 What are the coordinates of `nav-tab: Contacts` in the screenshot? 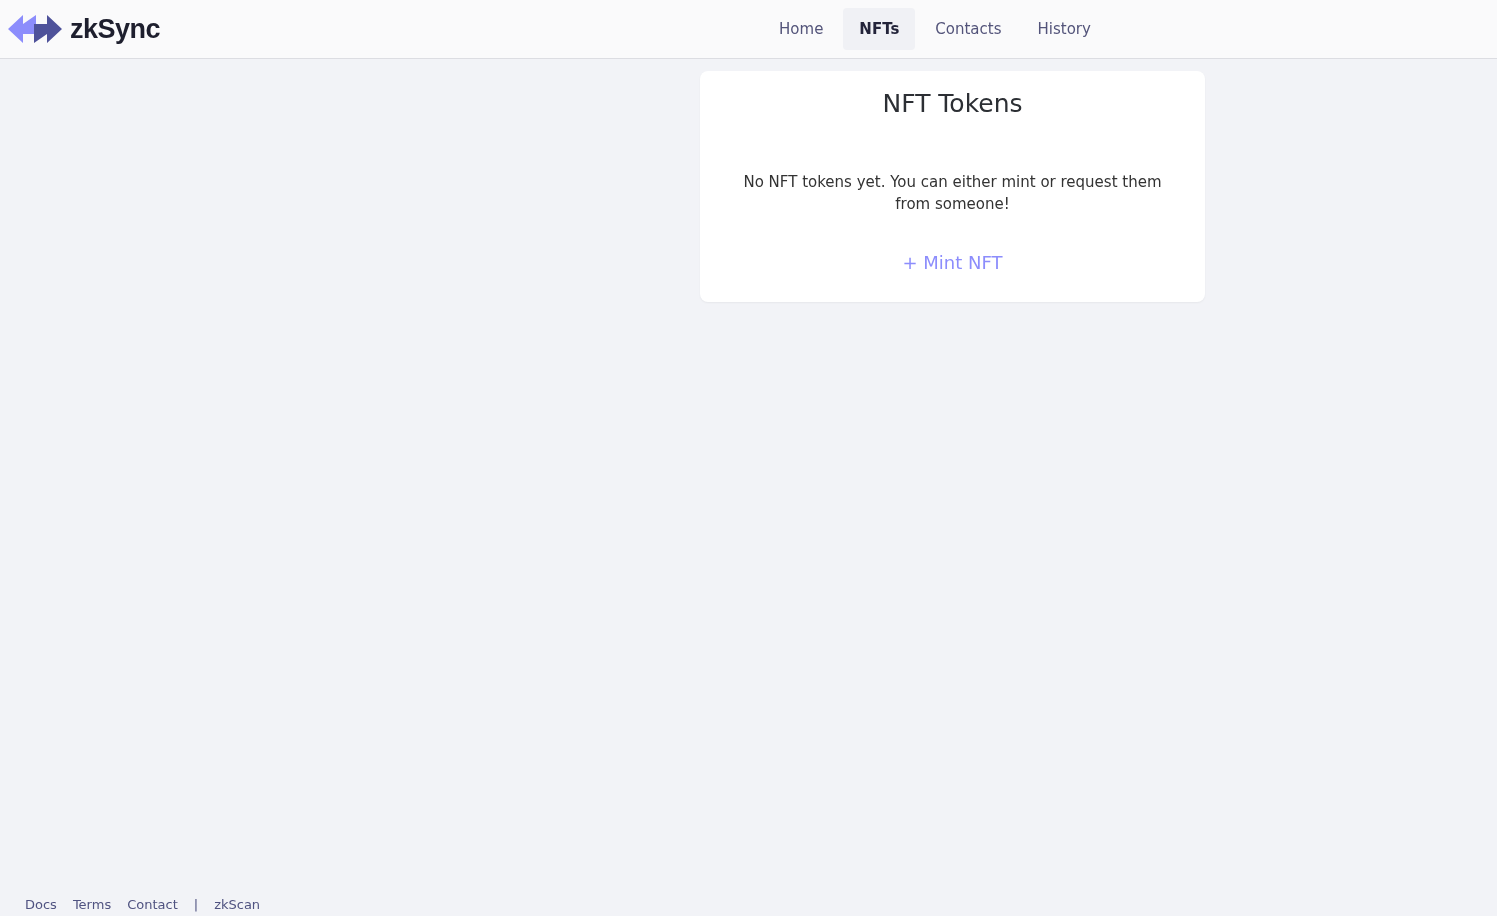 It's located at (968, 29).